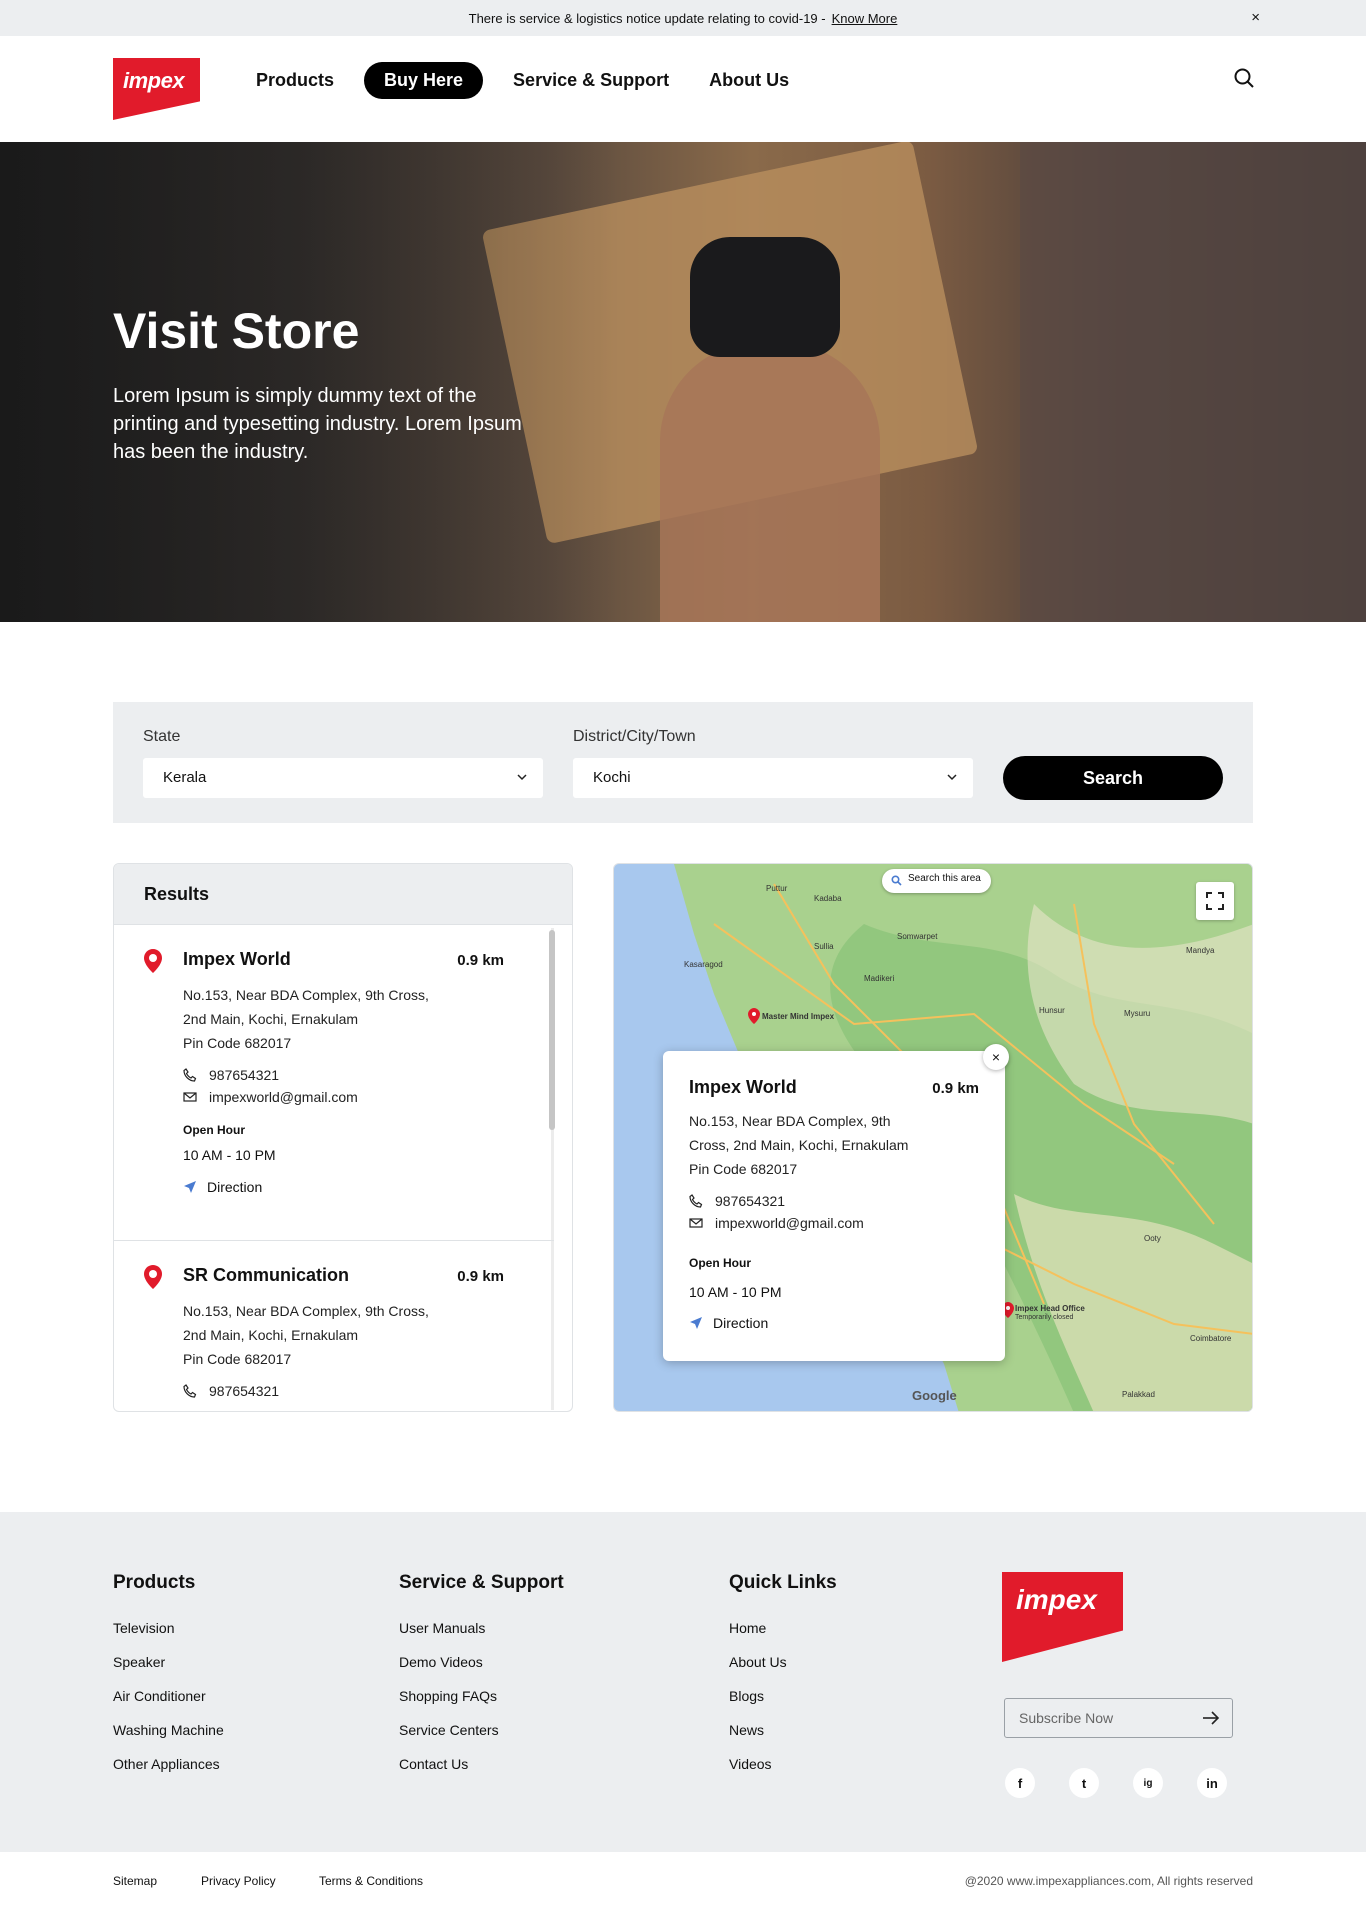 The height and width of the screenshot is (1910, 1366). Describe the element at coordinates (824, 946) in the screenshot. I see `map-label: Sullia` at that location.